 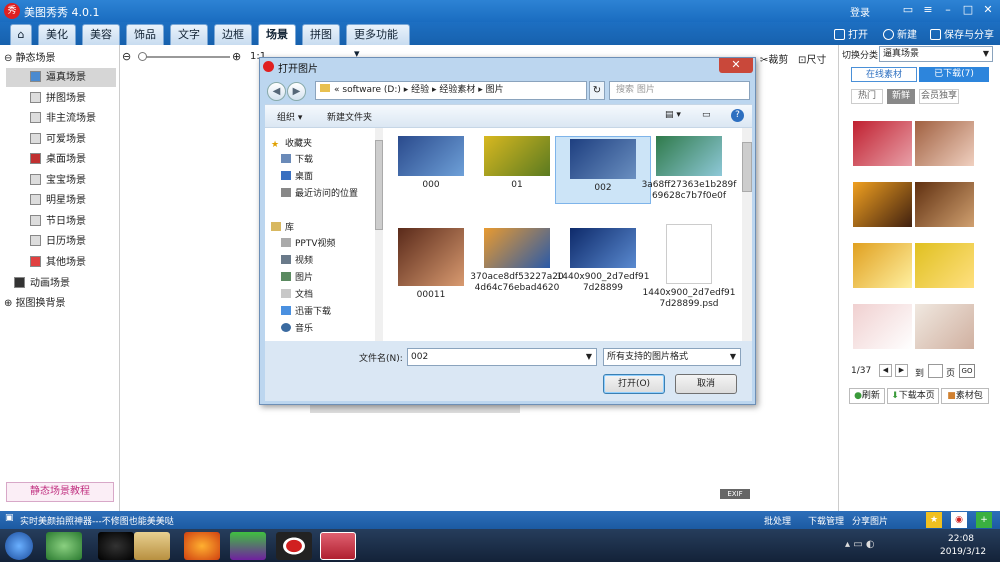 What do you see at coordinates (777, 520) in the screenshot?
I see `batch-button: 批处理` at bounding box center [777, 520].